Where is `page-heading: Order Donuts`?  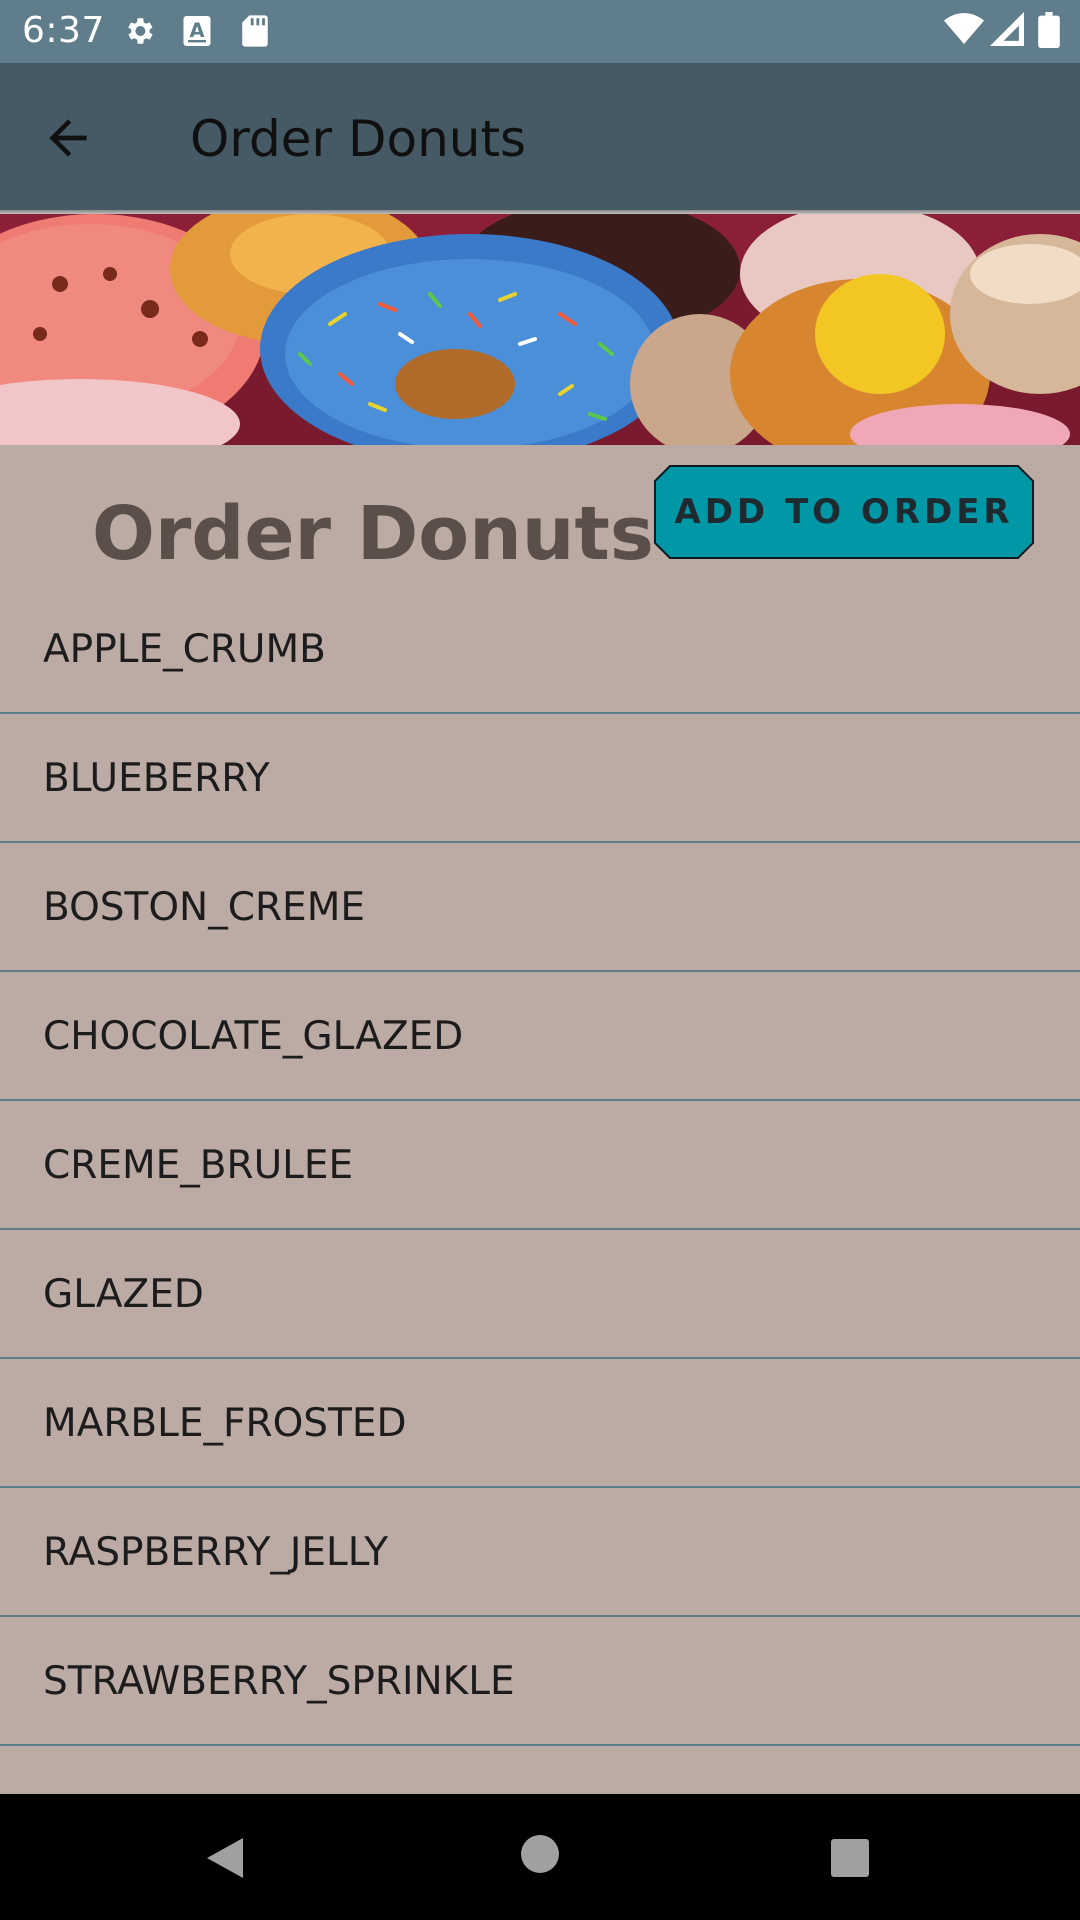
page-heading: Order Donuts is located at coordinates (373, 534).